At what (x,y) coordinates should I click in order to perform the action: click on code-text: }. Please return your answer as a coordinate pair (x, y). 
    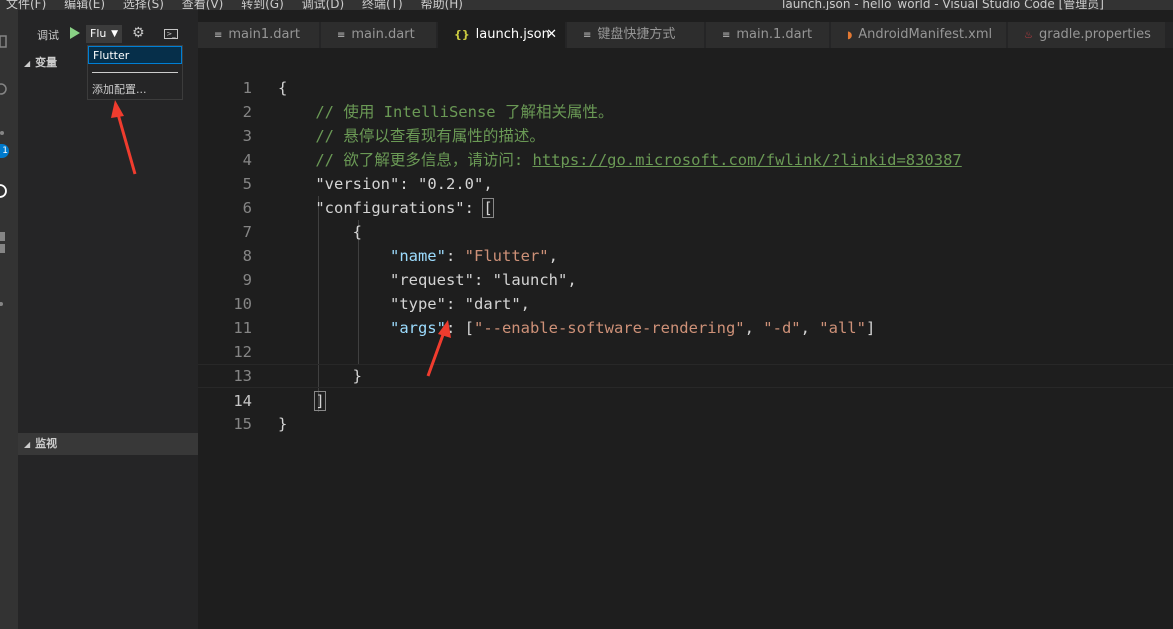
    Looking at the image, I should click on (283, 424).